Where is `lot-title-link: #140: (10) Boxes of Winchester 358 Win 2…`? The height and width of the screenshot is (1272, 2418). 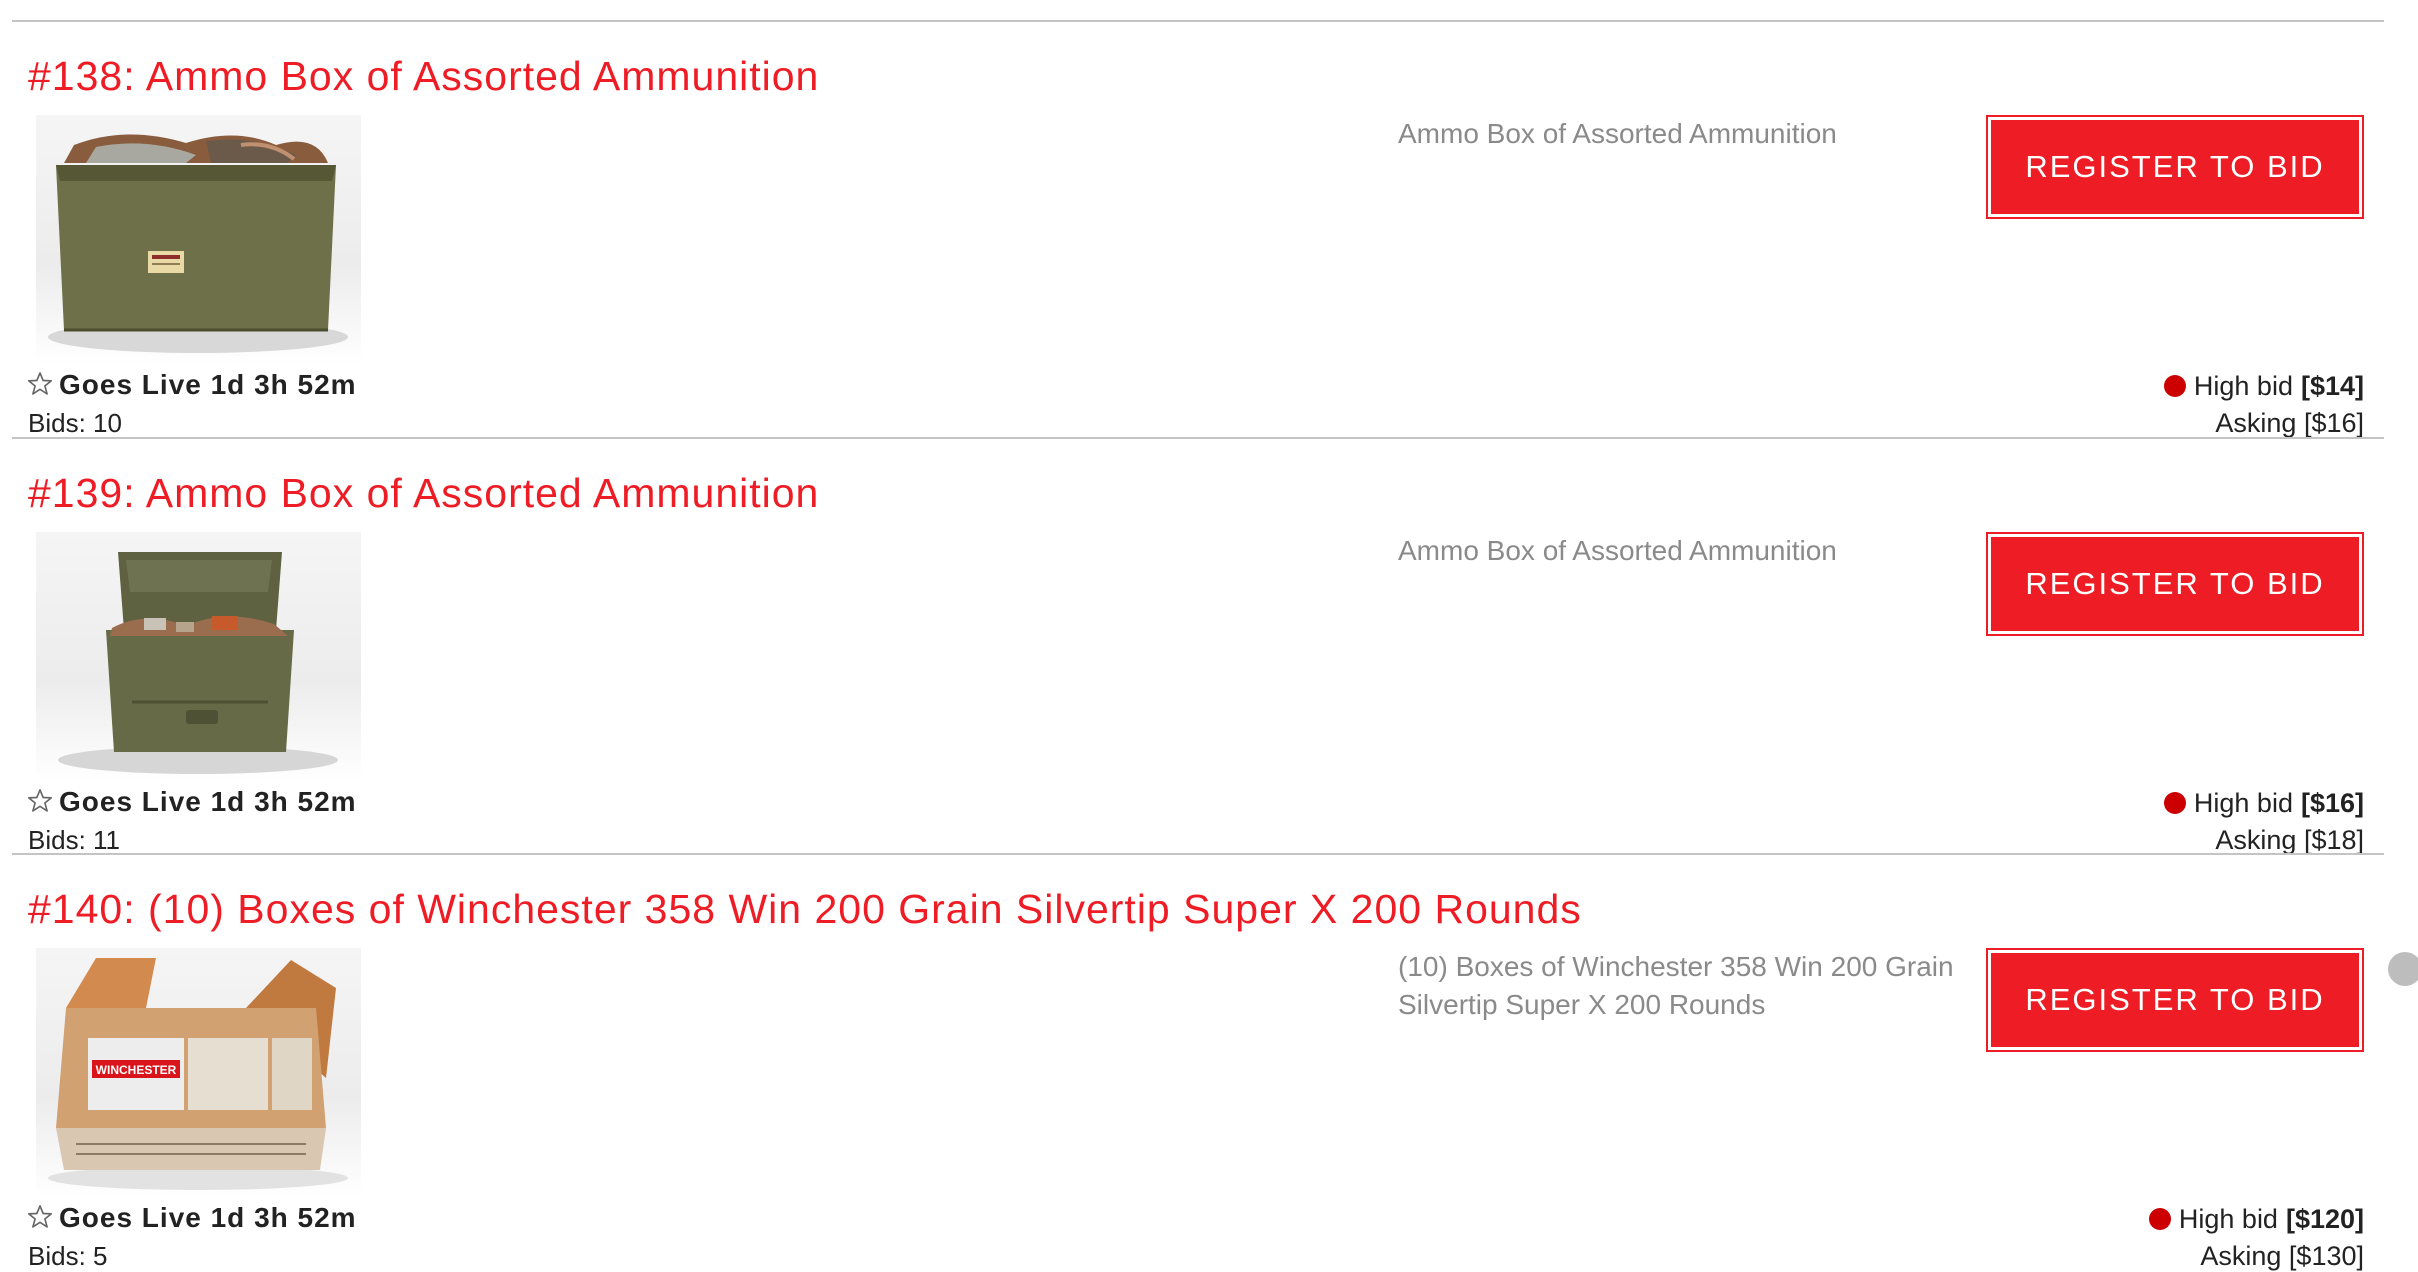
lot-title-link: #140: (10) Boxes of Winchester 358 Win 2… is located at coordinates (805, 909).